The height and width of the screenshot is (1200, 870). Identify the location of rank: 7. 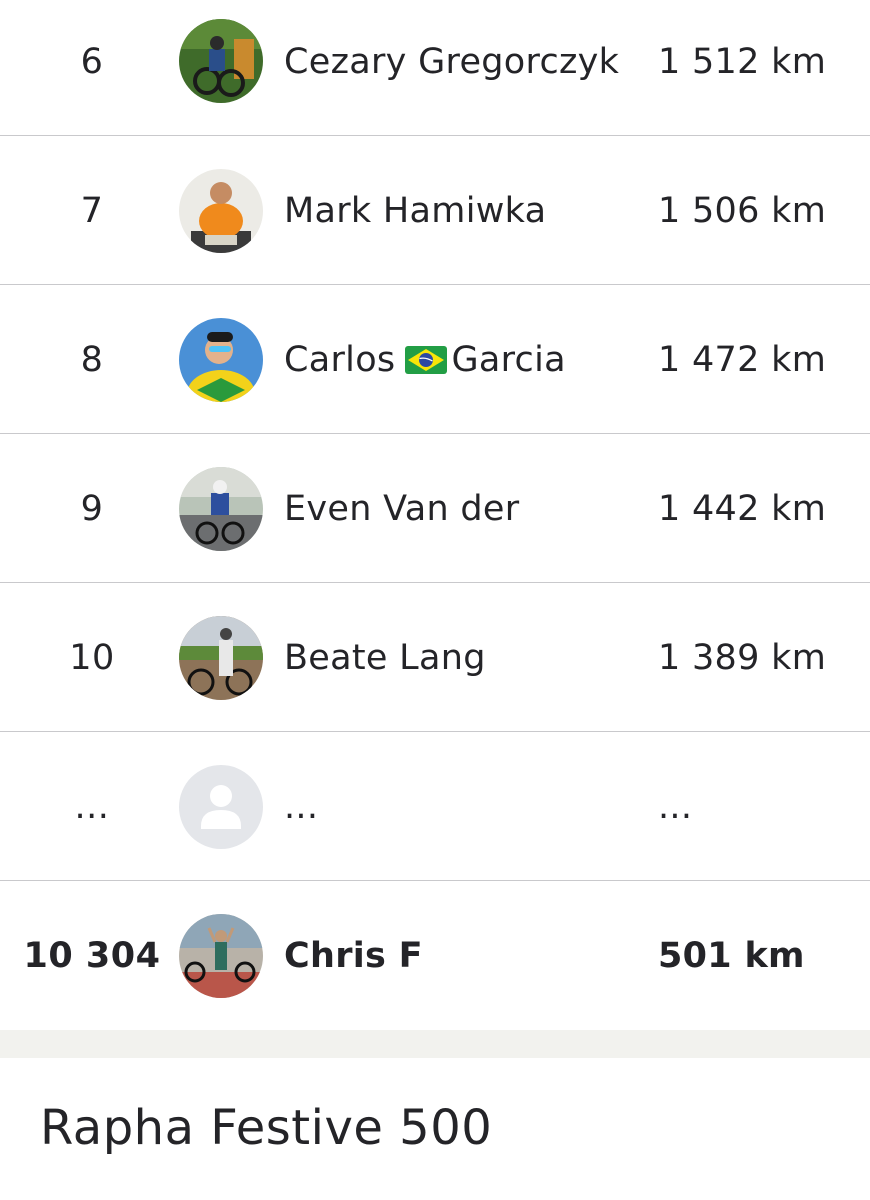
(92, 210).